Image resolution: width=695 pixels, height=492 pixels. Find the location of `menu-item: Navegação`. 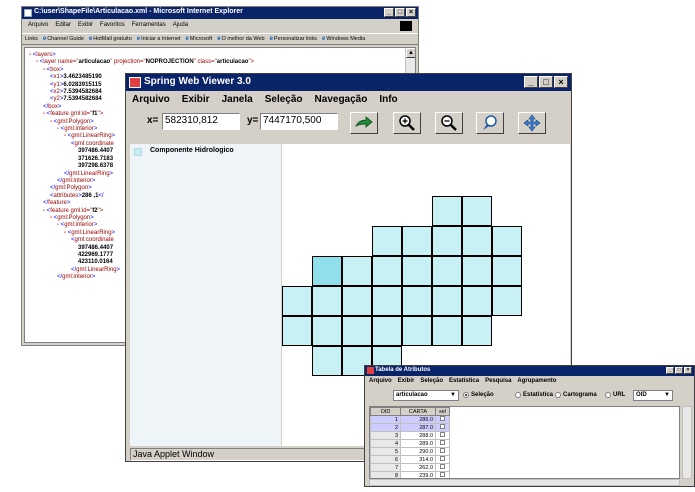

menu-item: Navegação is located at coordinates (341, 101).